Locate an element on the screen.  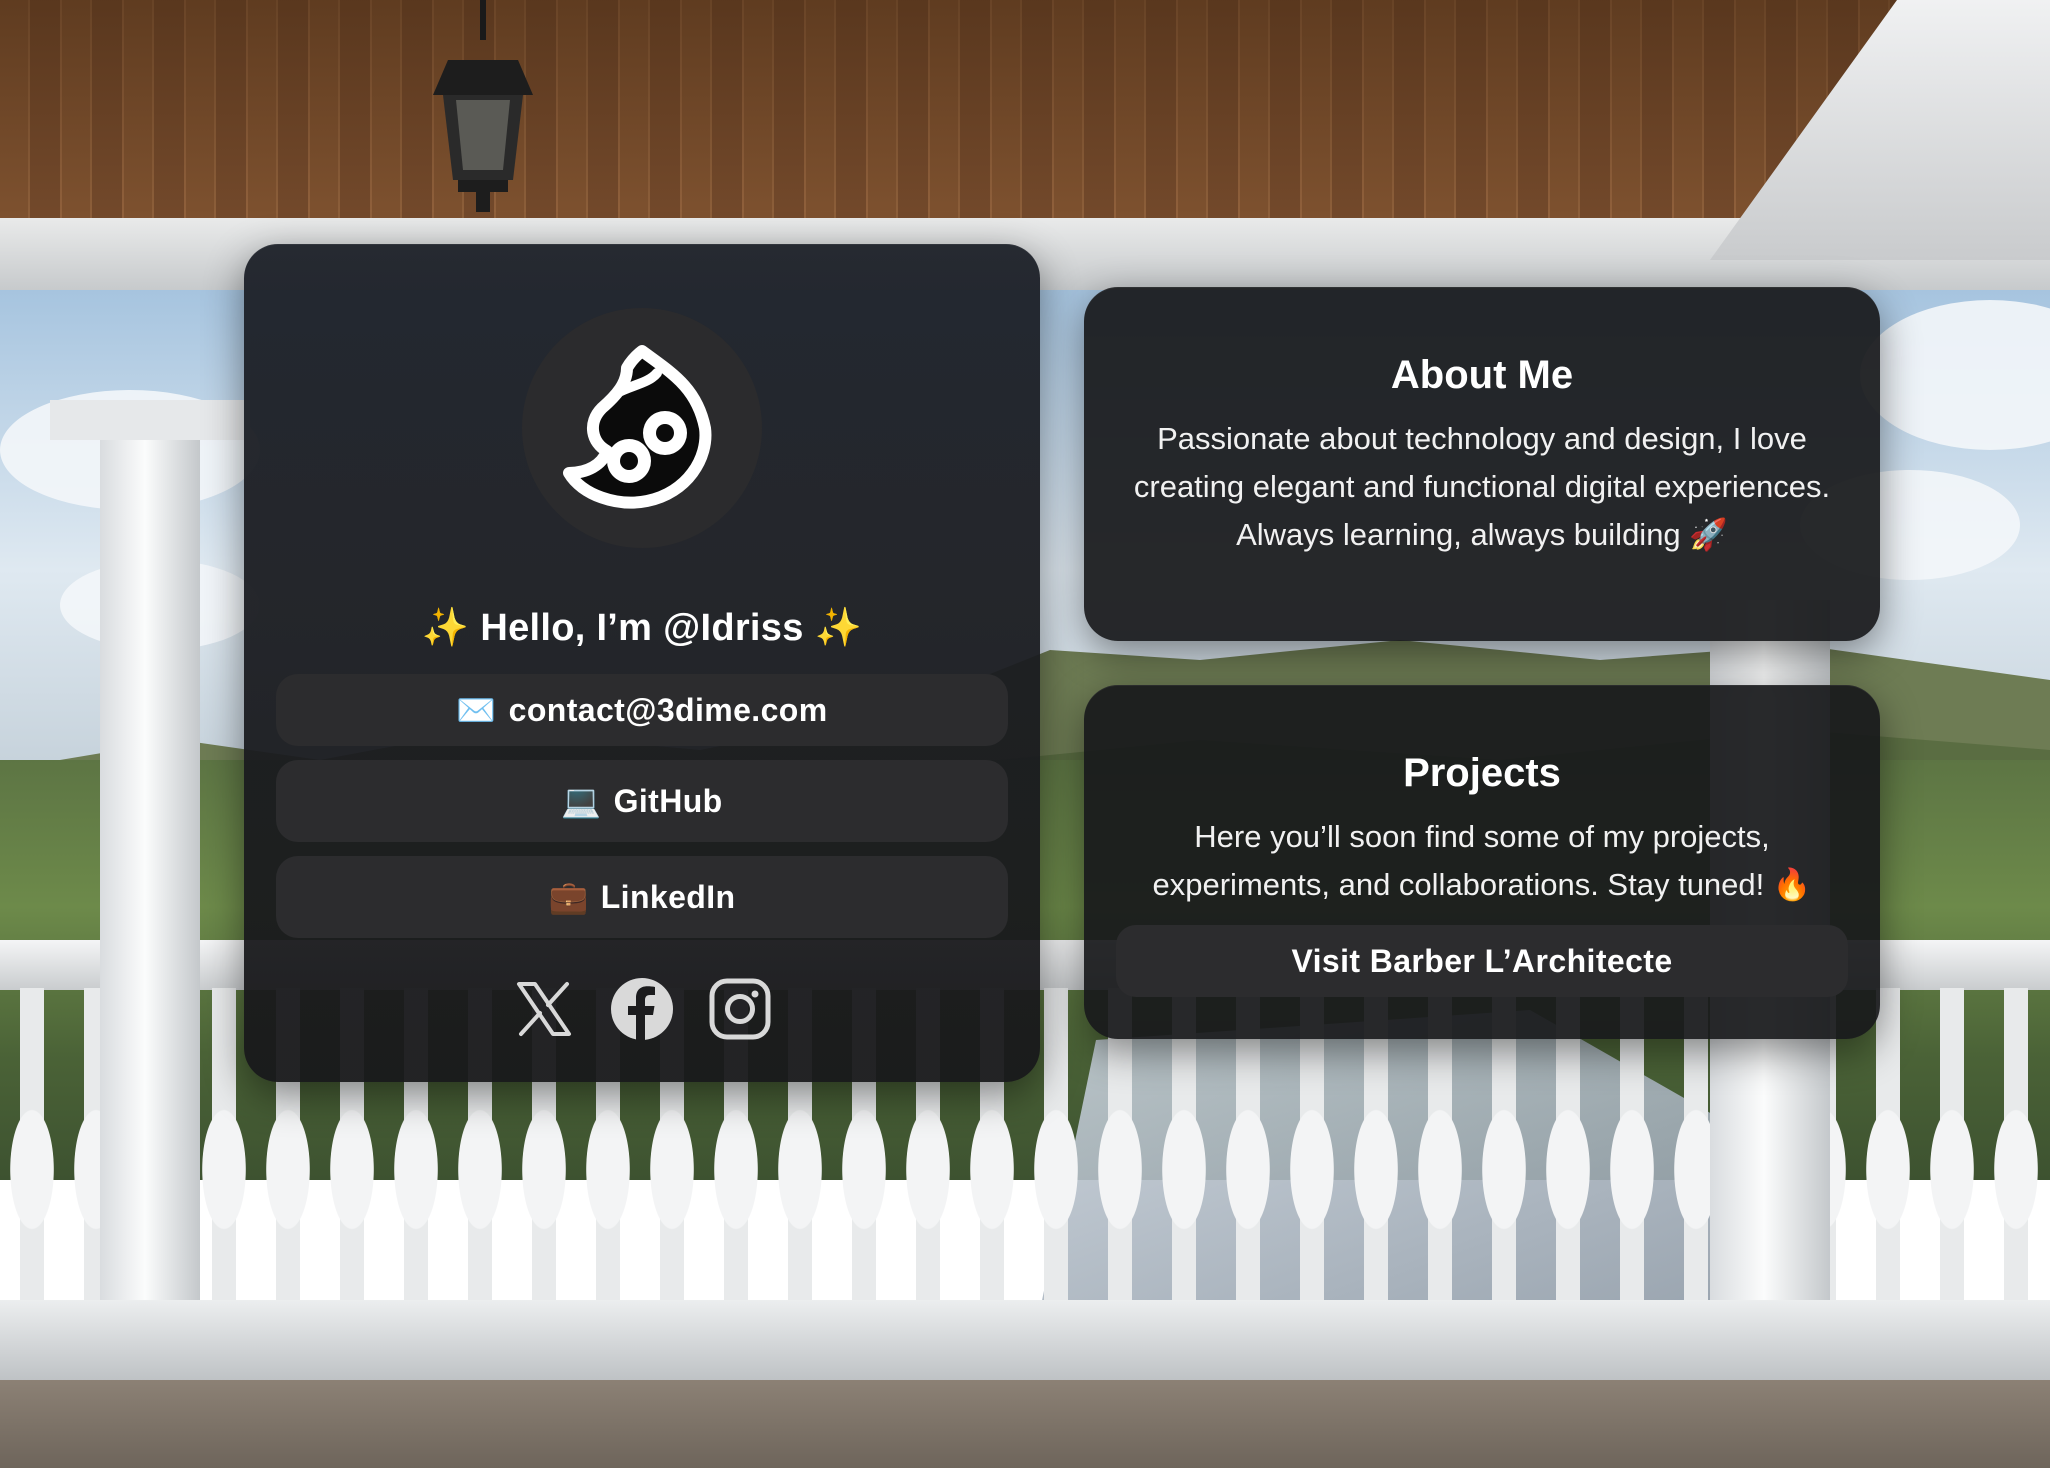
facebook-icon is located at coordinates (642, 1009).